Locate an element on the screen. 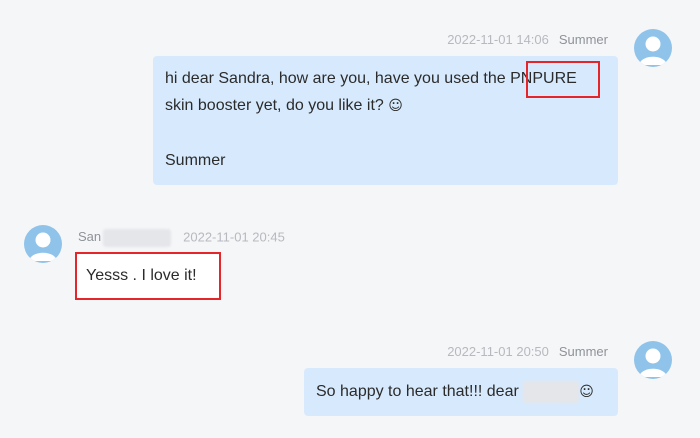 This screenshot has height=438, width=700. message-2-sender: San is located at coordinates (125, 238).